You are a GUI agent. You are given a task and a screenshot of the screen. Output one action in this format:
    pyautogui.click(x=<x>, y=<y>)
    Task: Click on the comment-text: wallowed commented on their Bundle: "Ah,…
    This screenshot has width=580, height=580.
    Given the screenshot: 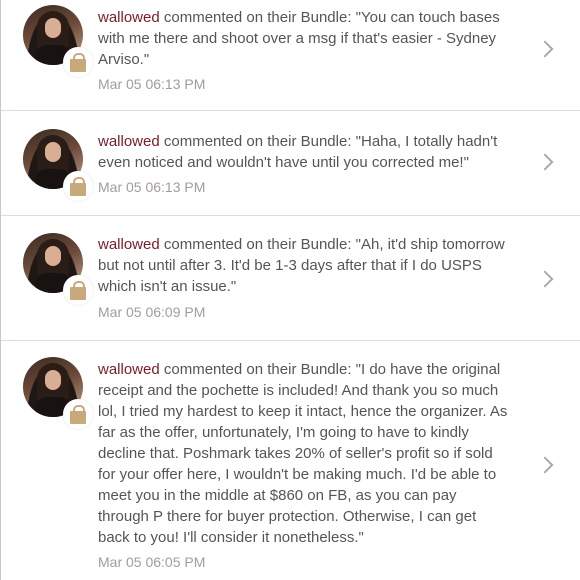 What is the action you would take?
    pyautogui.click(x=303, y=265)
    